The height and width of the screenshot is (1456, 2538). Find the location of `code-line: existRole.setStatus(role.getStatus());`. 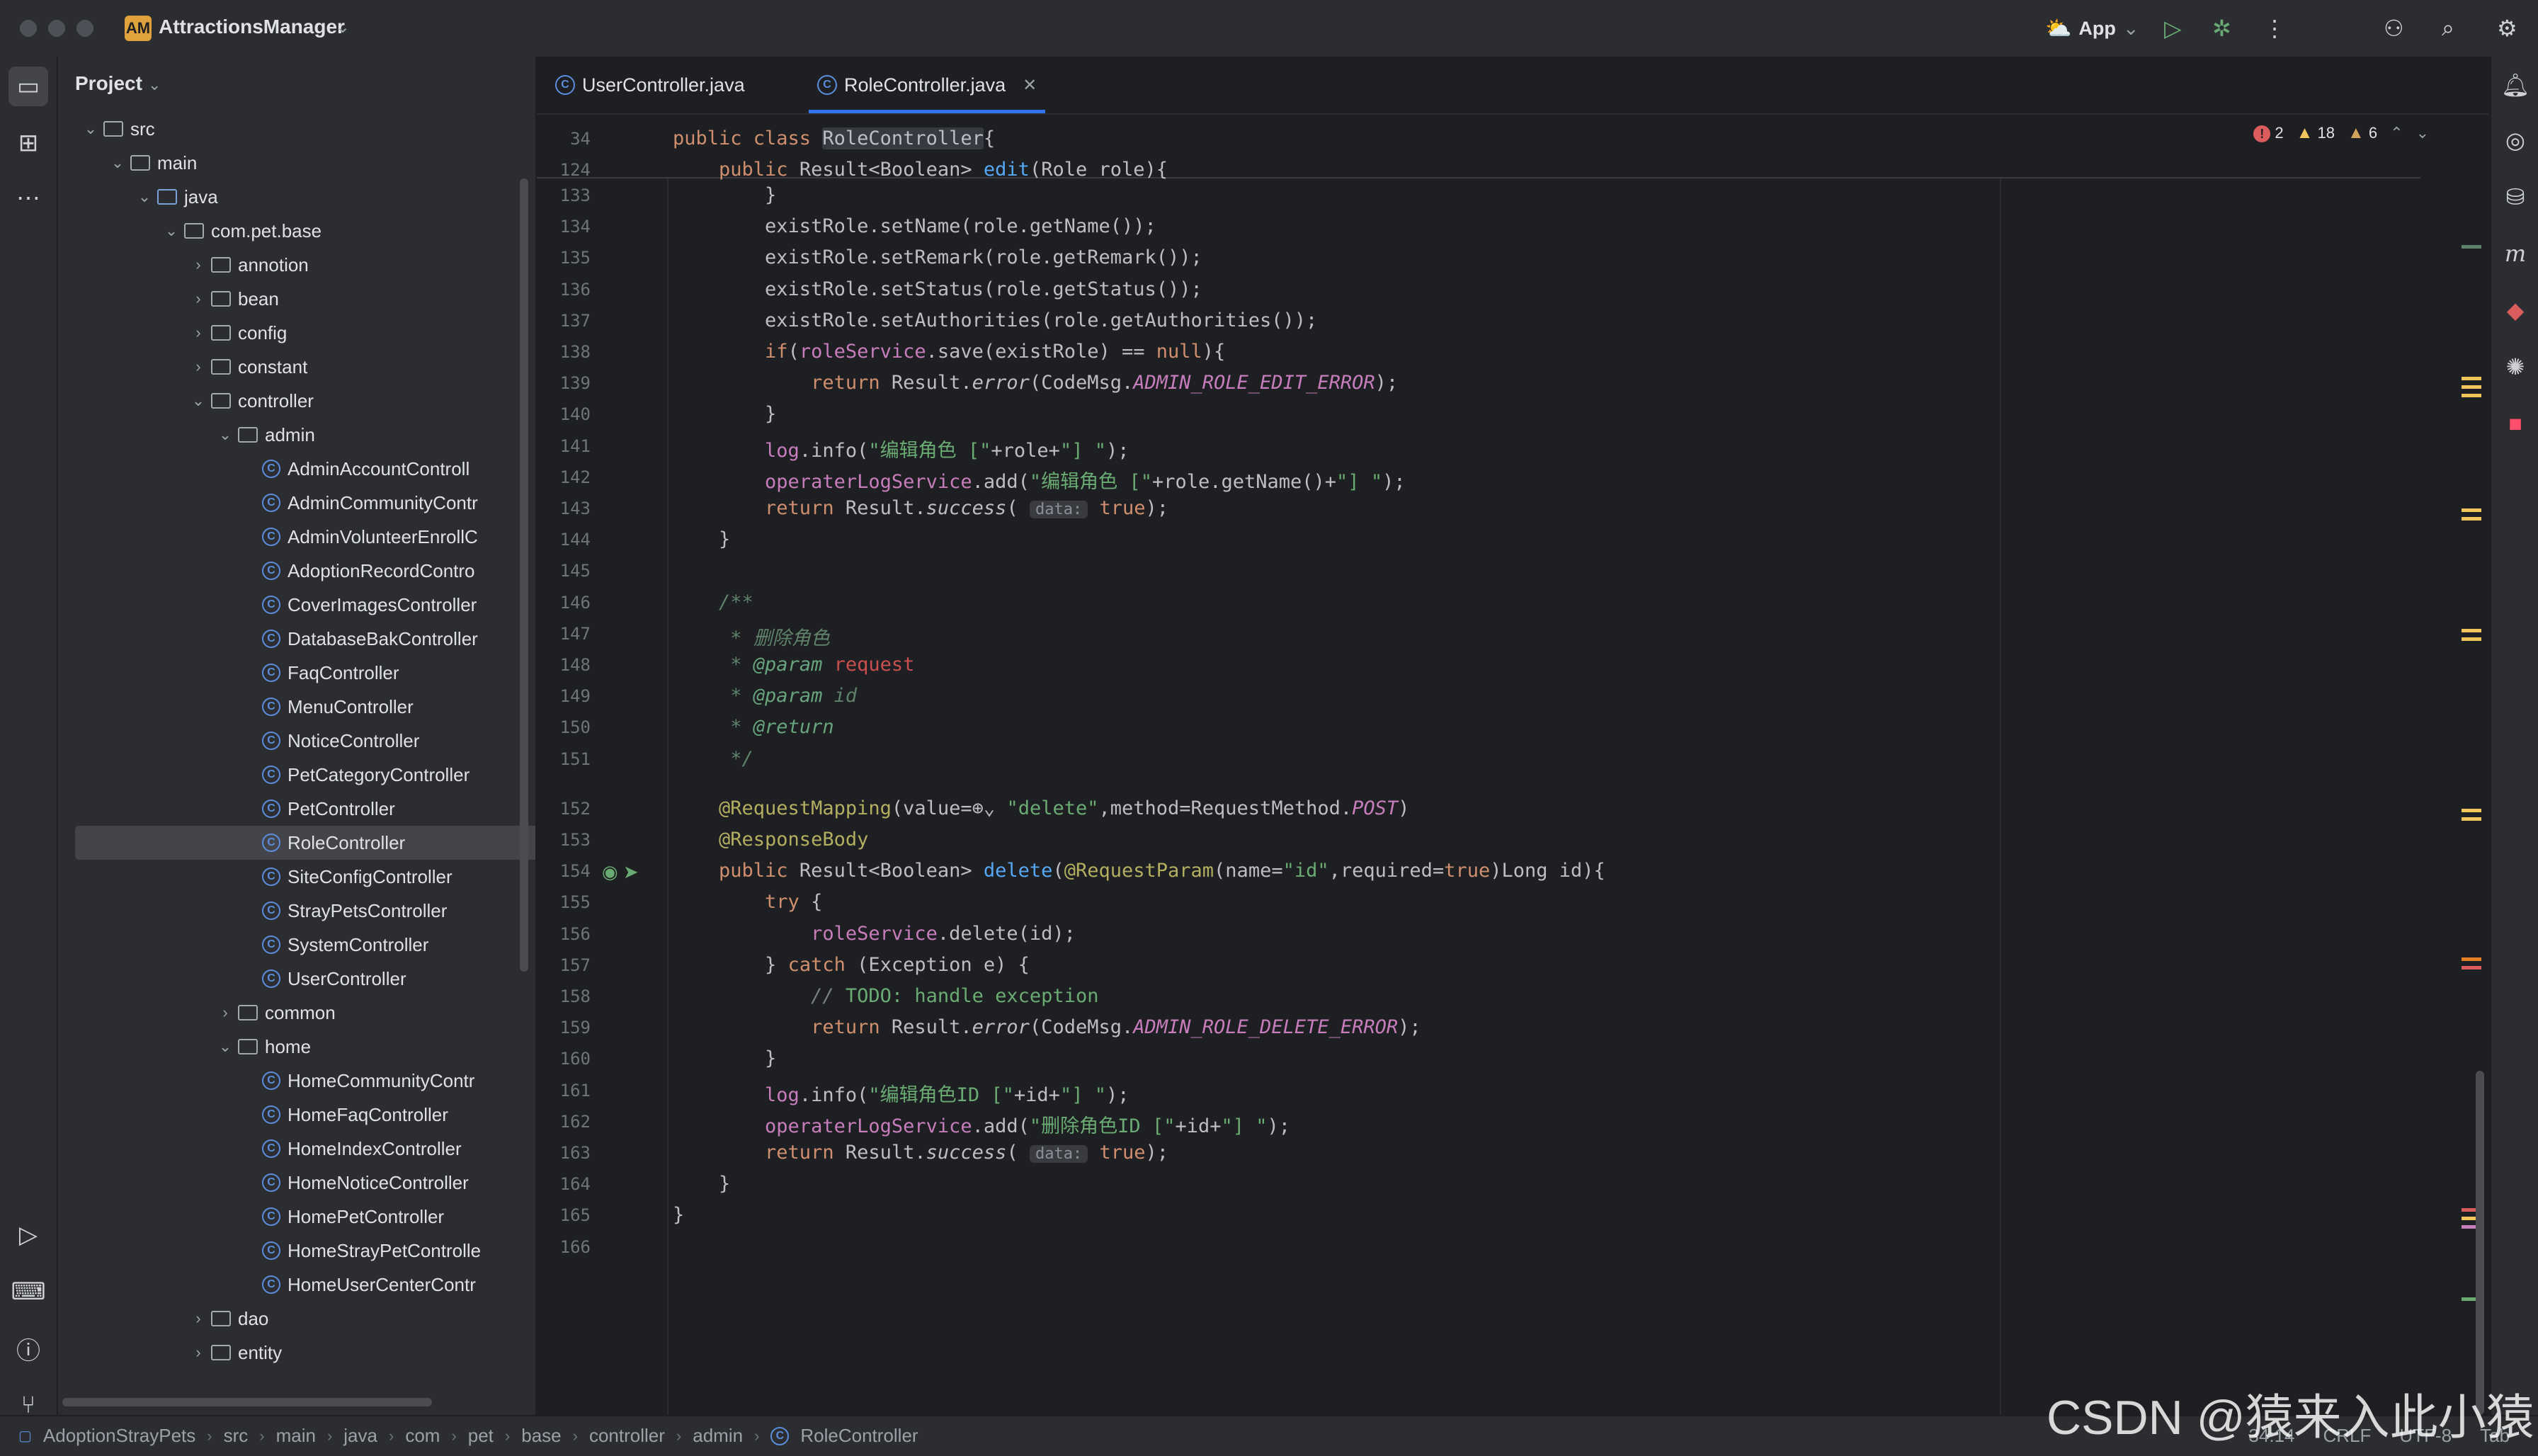

code-line: existRole.setStatus(role.getStatus()); is located at coordinates (937, 289).